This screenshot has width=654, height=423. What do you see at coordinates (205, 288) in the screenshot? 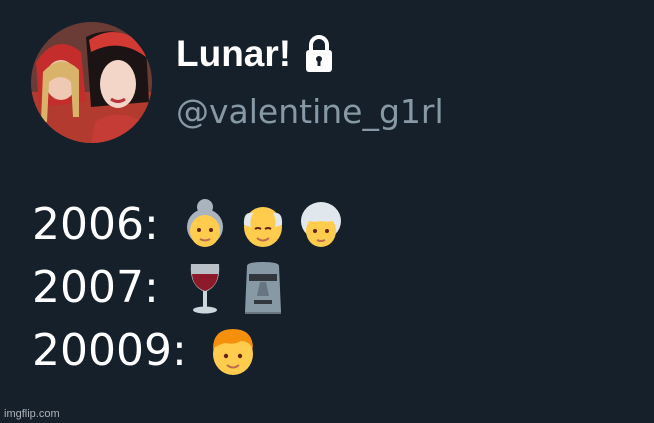
I see `wine-glass-emoji` at bounding box center [205, 288].